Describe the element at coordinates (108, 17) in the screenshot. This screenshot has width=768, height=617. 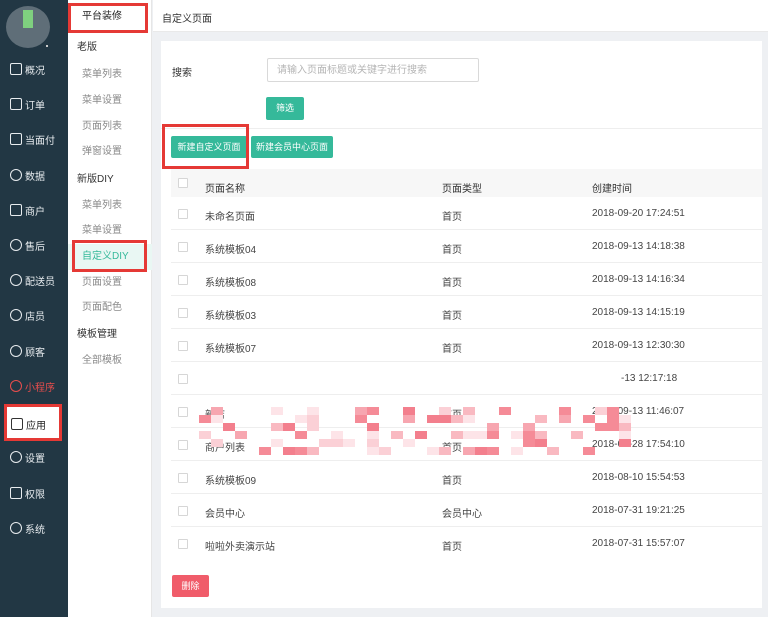
I see `sub-sidebar-title: 平台装修` at that location.